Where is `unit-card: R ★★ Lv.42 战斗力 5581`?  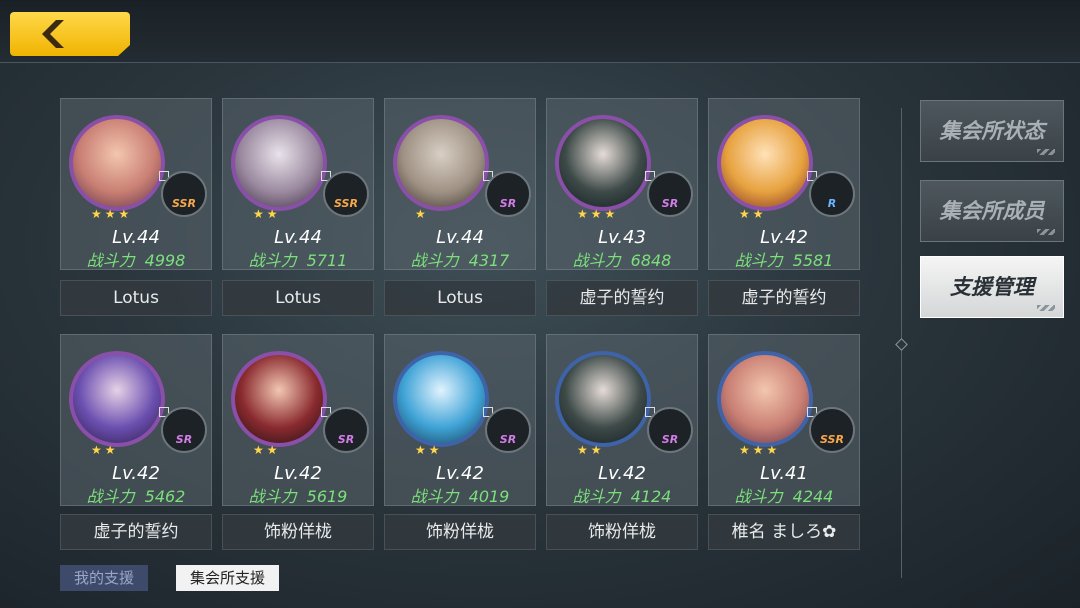
unit-card: R ★★ Lv.42 战斗力 5581 is located at coordinates (784, 184).